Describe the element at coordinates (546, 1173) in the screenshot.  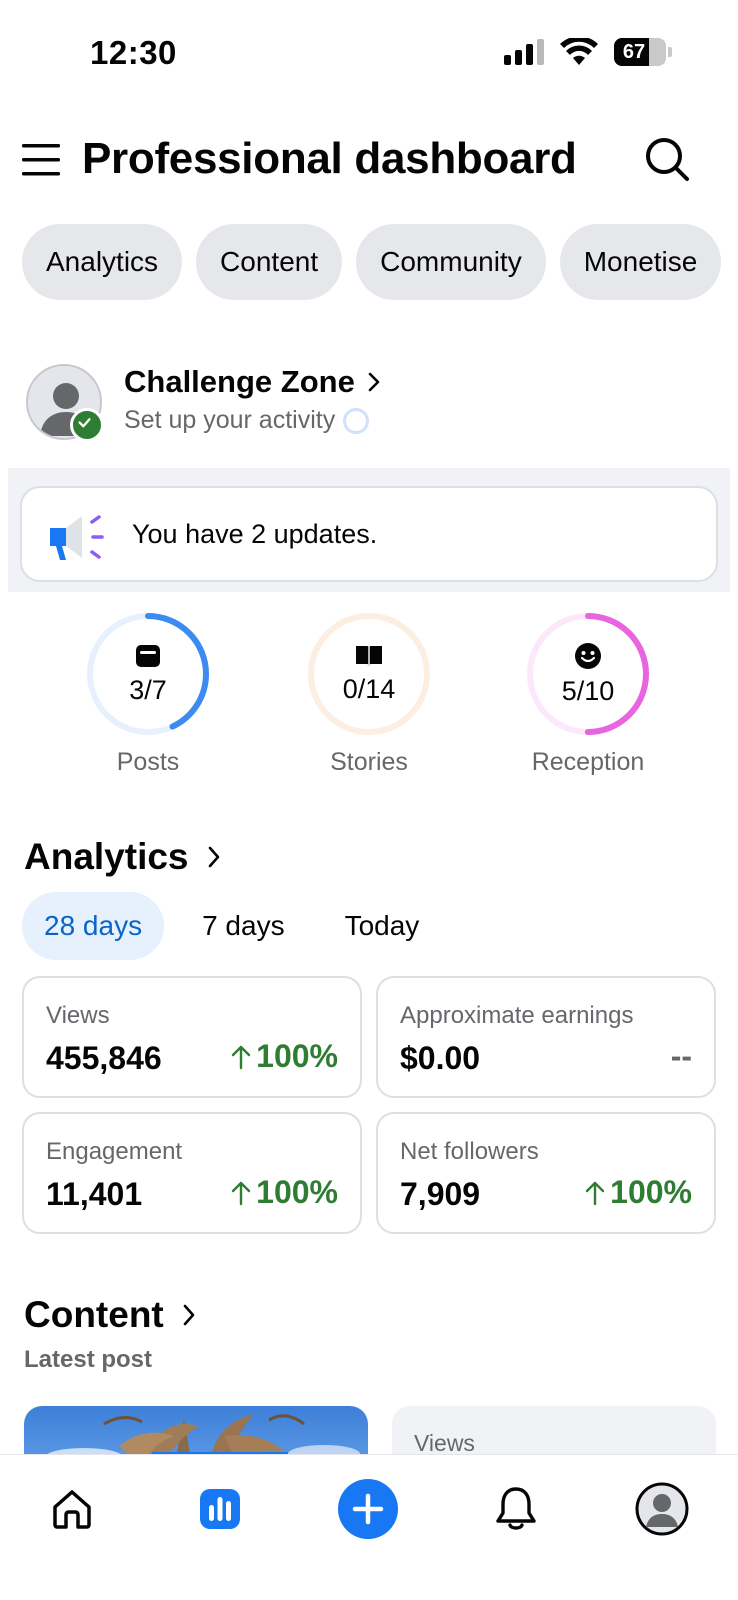
I see `stat-card-net-followers: Net followers 7,909 100%` at that location.